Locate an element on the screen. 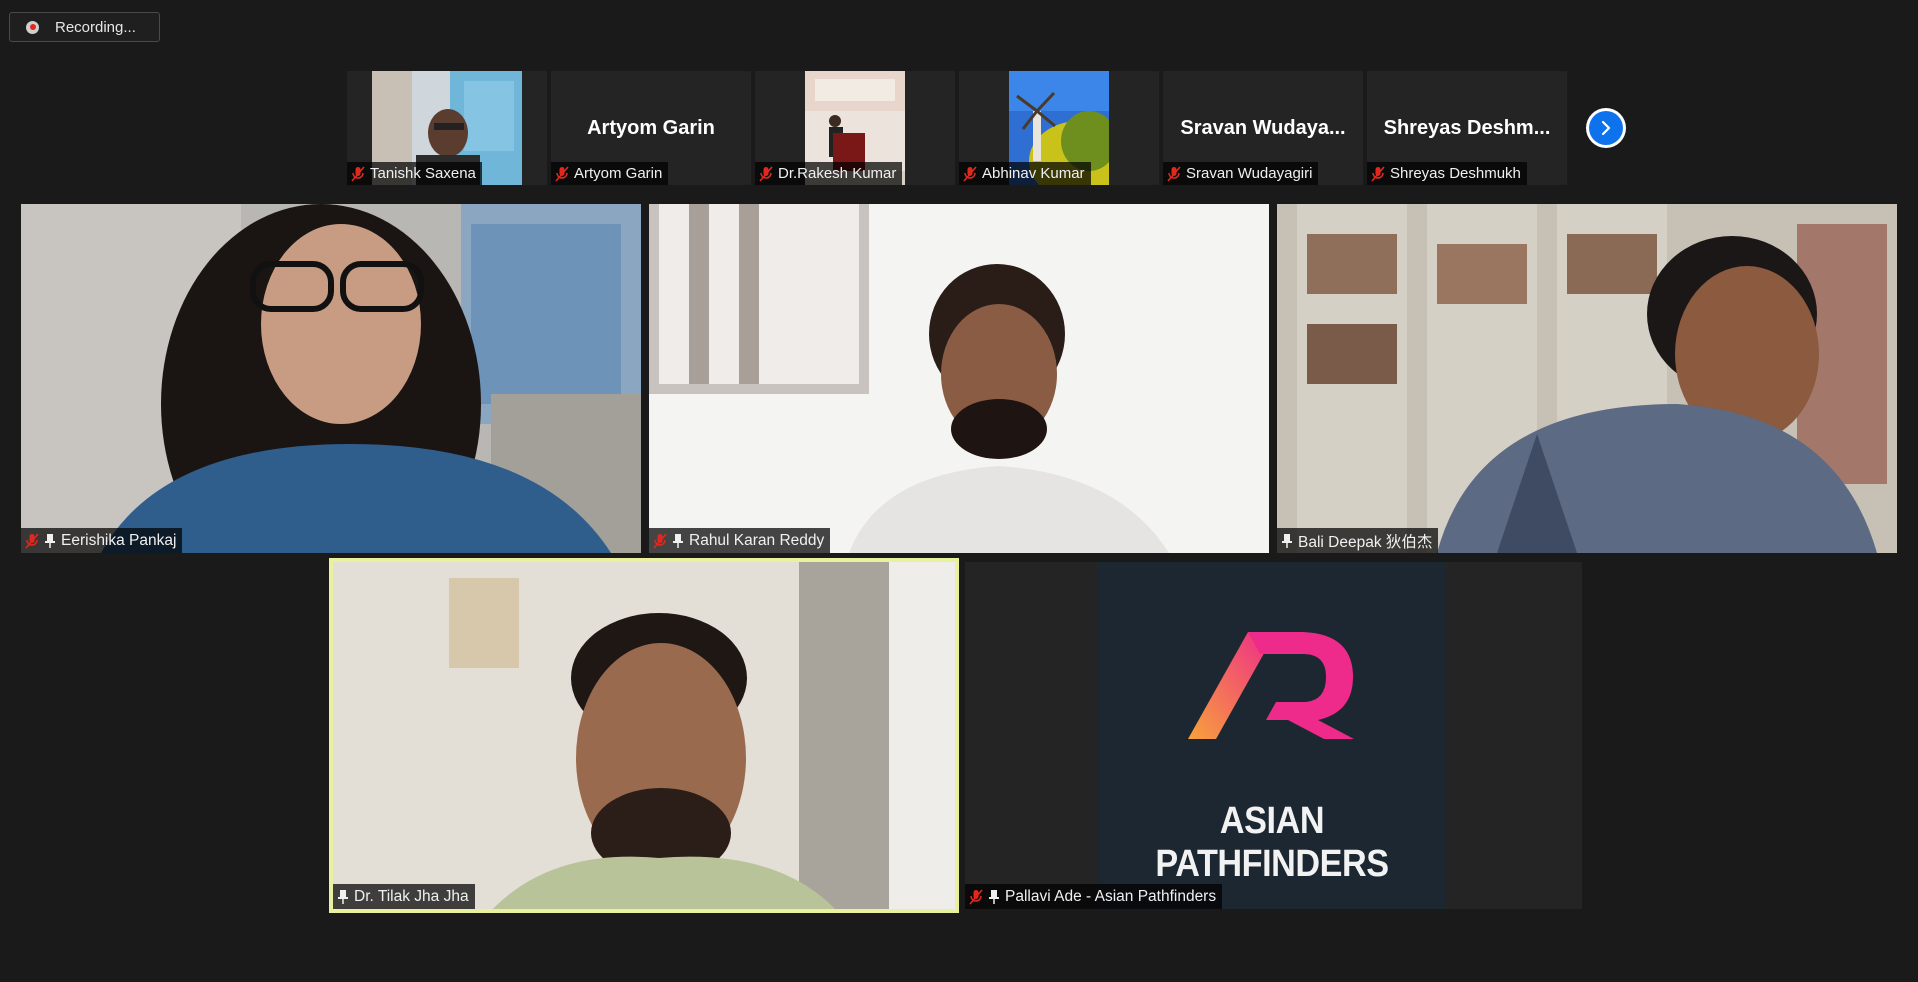 The height and width of the screenshot is (982, 1918). participant-name-label: Shreyas Deshmukh is located at coordinates (1447, 173).